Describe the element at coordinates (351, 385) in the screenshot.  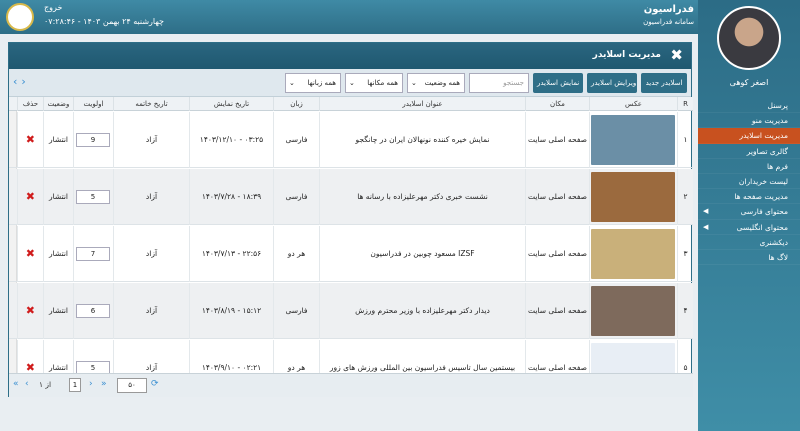
I see `pager: « ‹ از ۱ 1 › » ۵۰ ⟳` at that location.